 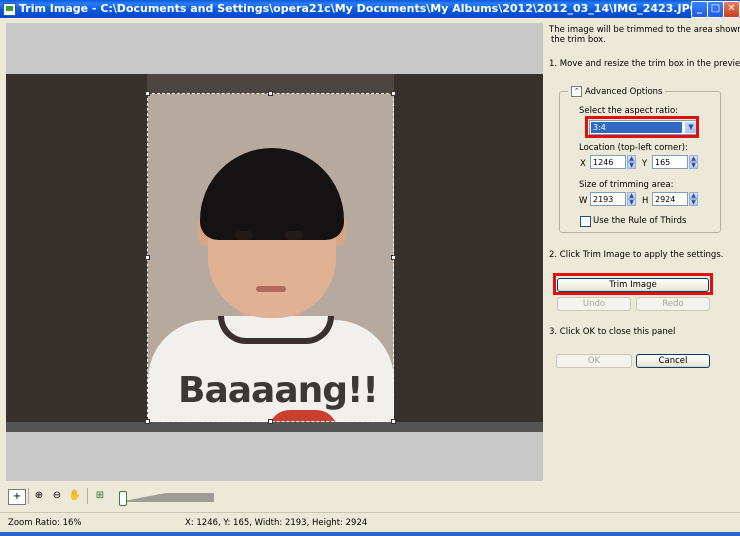 I want to click on width-spinner: ▲ ▼, so click(x=631, y=199).